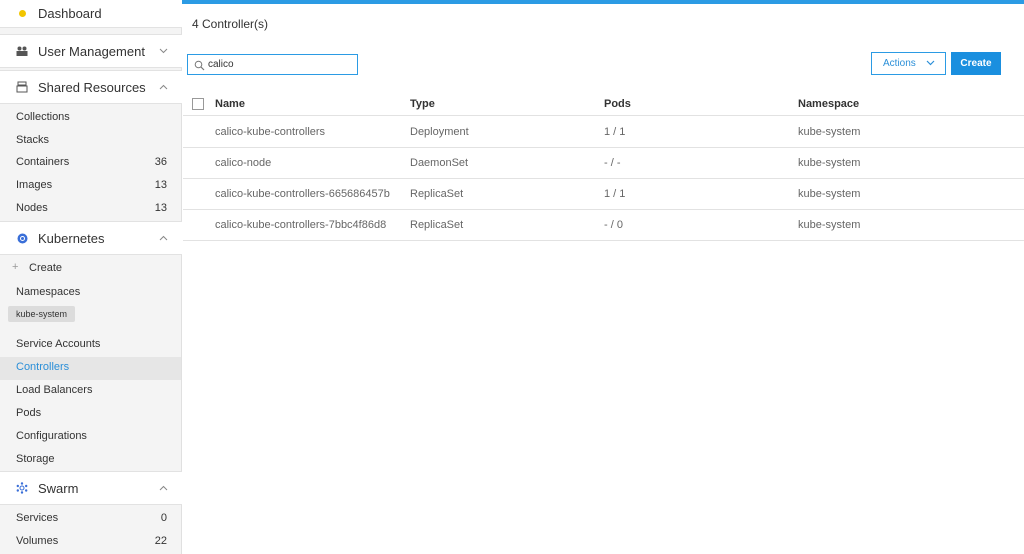 Image resolution: width=1024 pixels, height=554 pixels. I want to click on cell-pods: - / -, so click(612, 163).